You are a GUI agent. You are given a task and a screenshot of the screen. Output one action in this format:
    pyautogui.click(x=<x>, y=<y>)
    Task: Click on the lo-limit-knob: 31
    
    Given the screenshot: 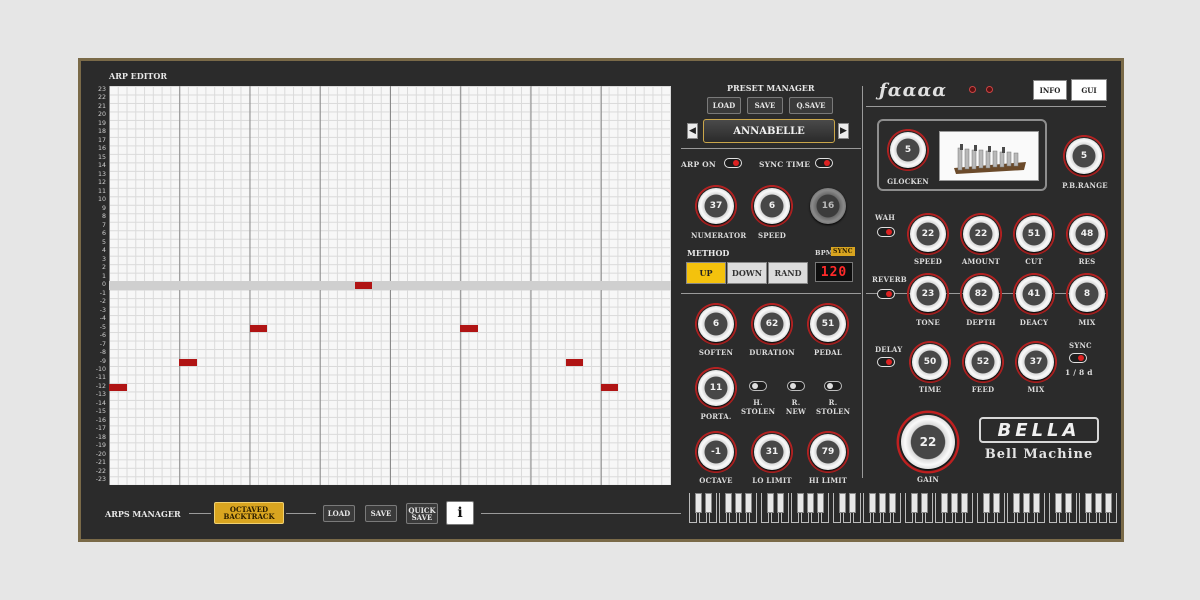 What is the action you would take?
    pyautogui.click(x=772, y=452)
    